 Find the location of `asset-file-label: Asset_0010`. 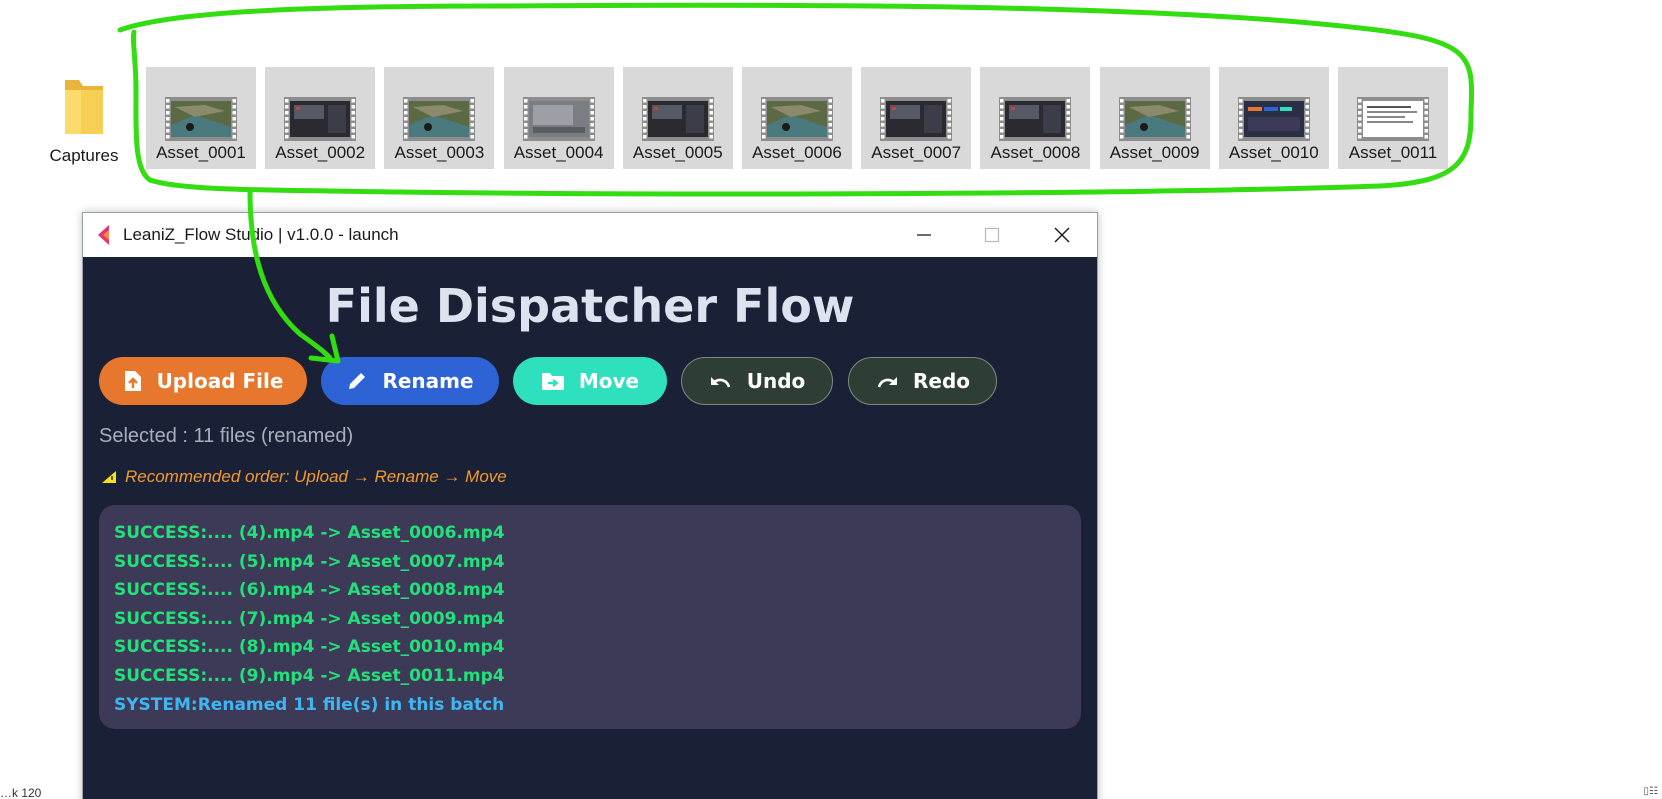

asset-file-label: Asset_0010 is located at coordinates (1273, 152).